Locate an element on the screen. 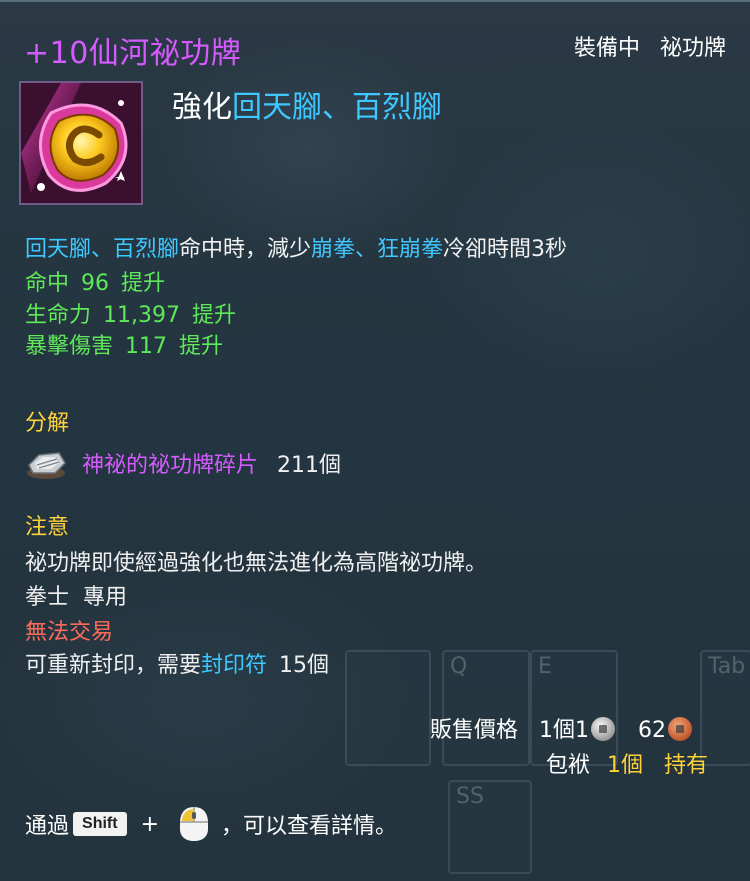 The height and width of the screenshot is (881, 750). stat-row: 生命力 11,397 提升 is located at coordinates (130, 313).